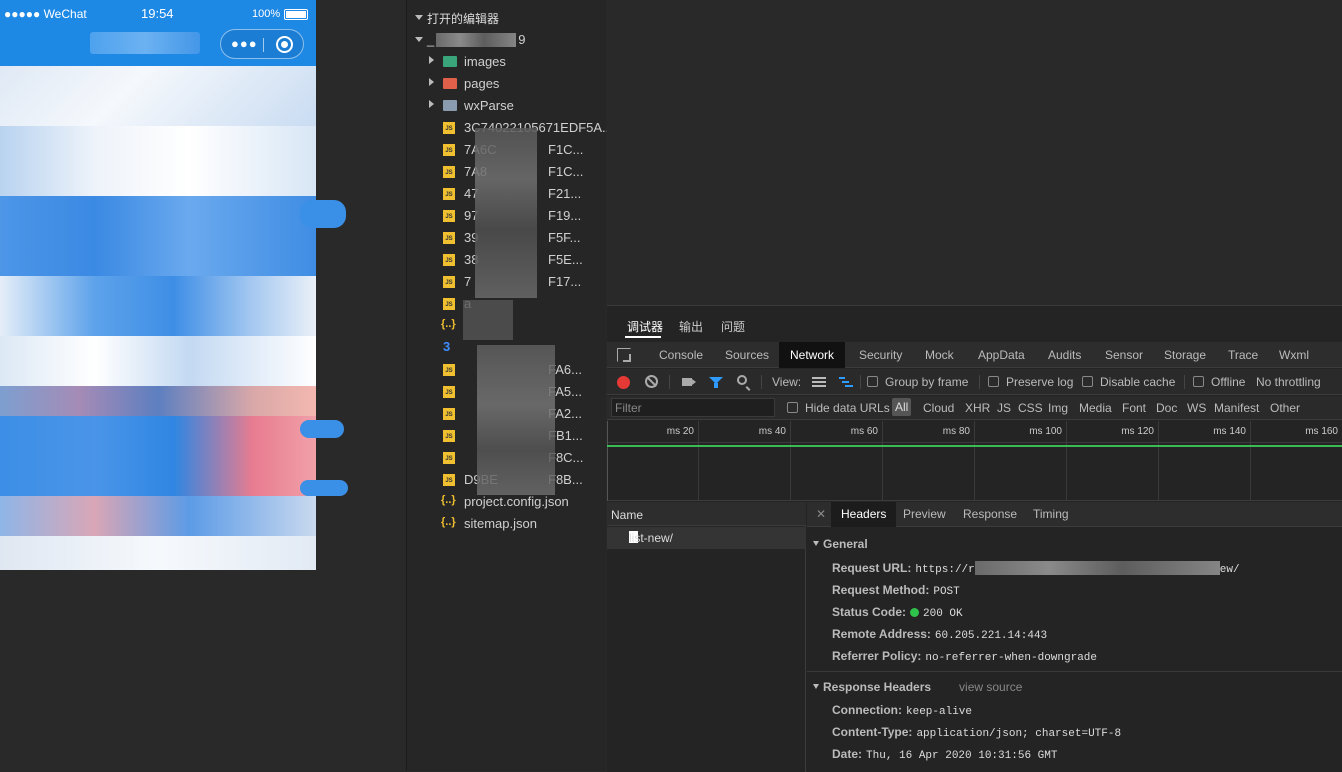 The height and width of the screenshot is (772, 1342). Describe the element at coordinates (645, 326) in the screenshot. I see `tab-debugger: 调试器` at that location.